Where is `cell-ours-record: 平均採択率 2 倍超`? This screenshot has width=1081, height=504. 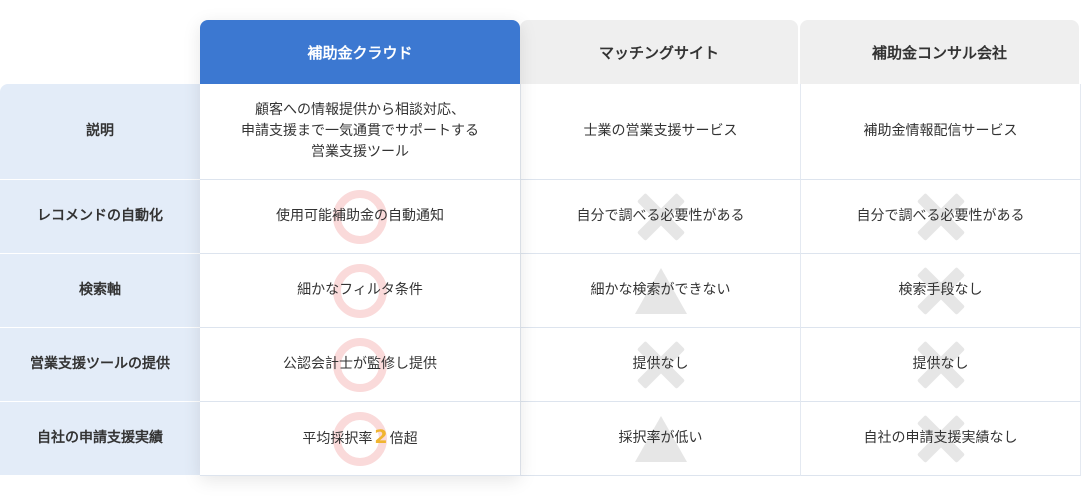
cell-ours-record: 平均採択率 2 倍超 is located at coordinates (360, 439).